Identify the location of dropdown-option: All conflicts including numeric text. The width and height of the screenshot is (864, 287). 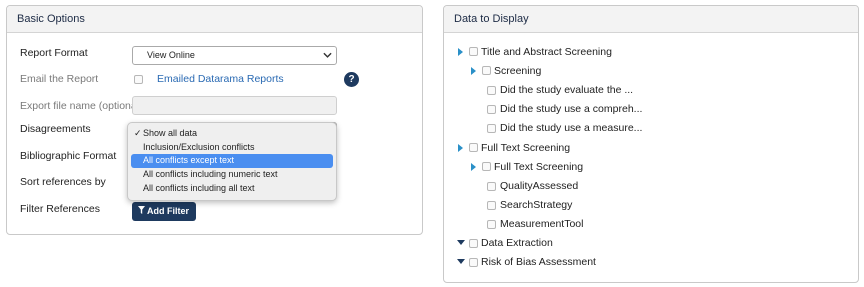
(232, 175).